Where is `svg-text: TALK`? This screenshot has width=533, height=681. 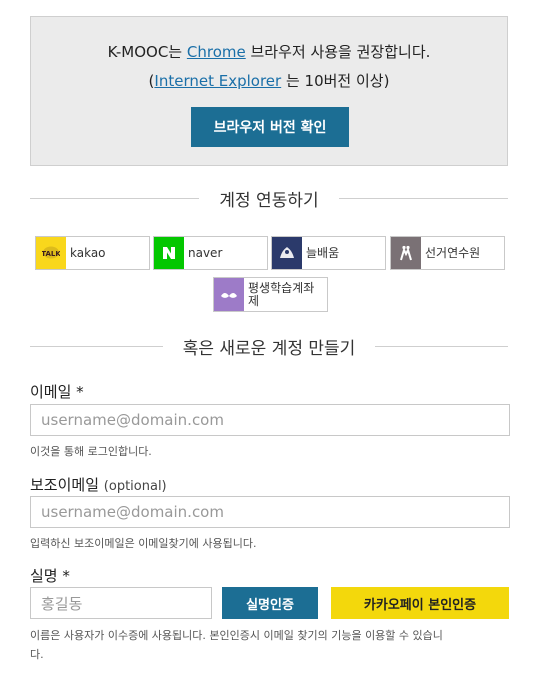
svg-text: TALK is located at coordinates (51, 254).